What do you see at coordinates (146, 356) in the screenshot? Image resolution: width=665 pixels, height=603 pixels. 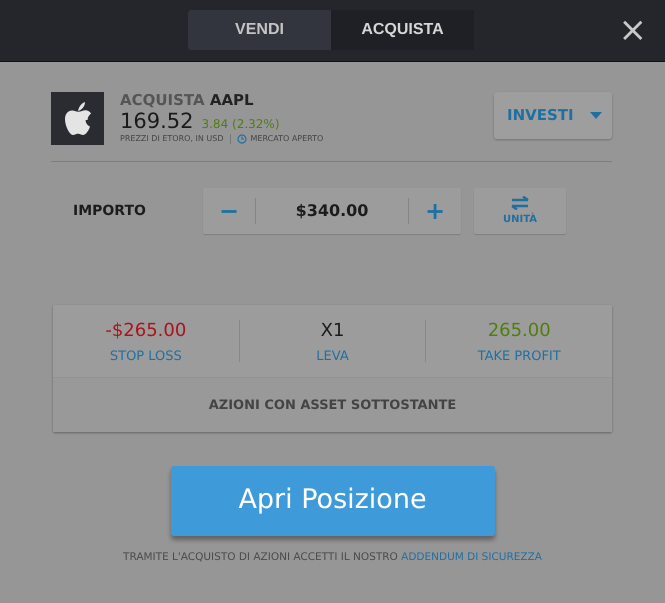 I see `parameter-link: STOP LOSS` at bounding box center [146, 356].